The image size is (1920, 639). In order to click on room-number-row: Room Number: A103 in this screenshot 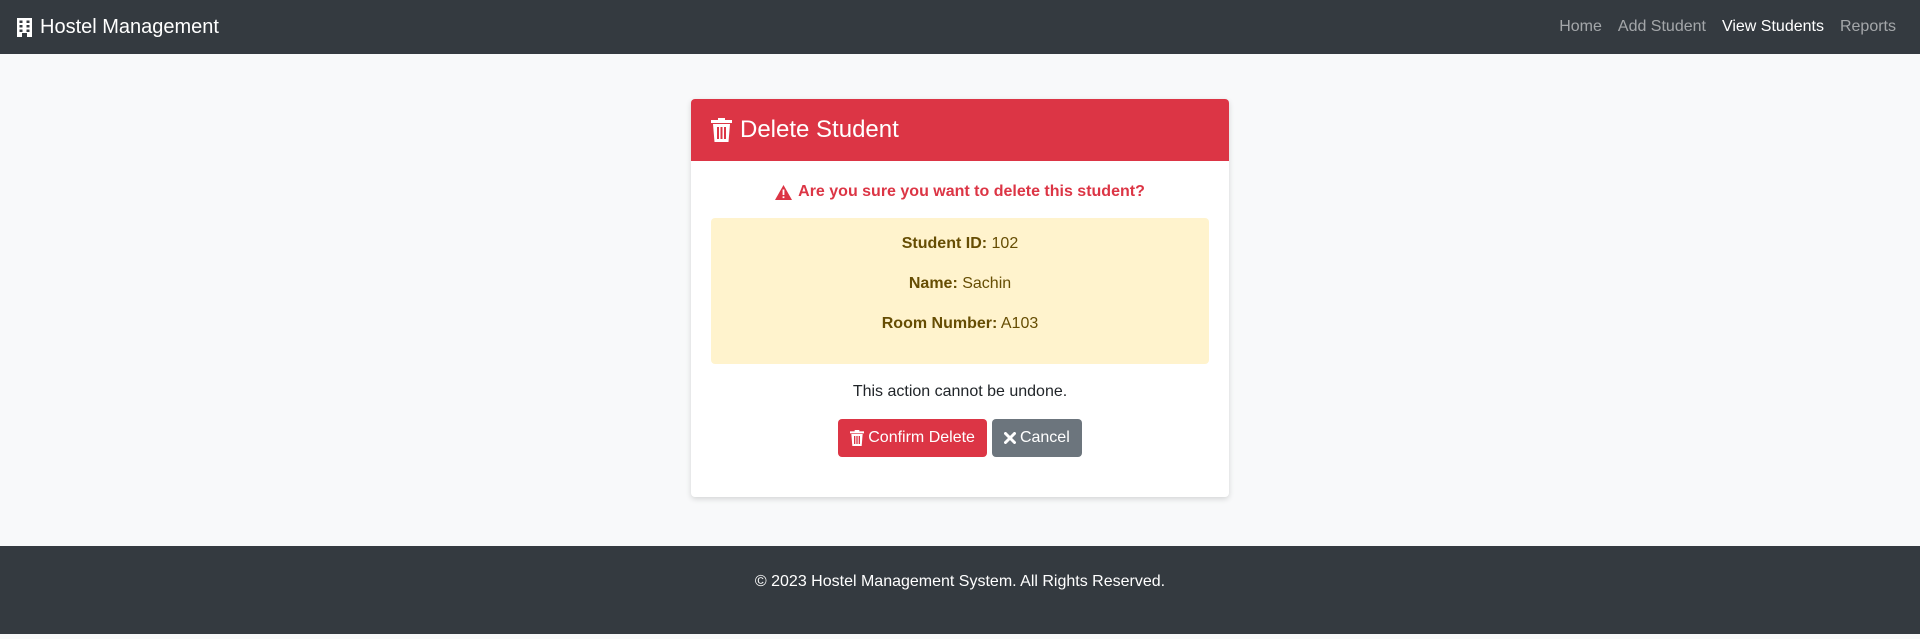, I will do `click(960, 324)`.